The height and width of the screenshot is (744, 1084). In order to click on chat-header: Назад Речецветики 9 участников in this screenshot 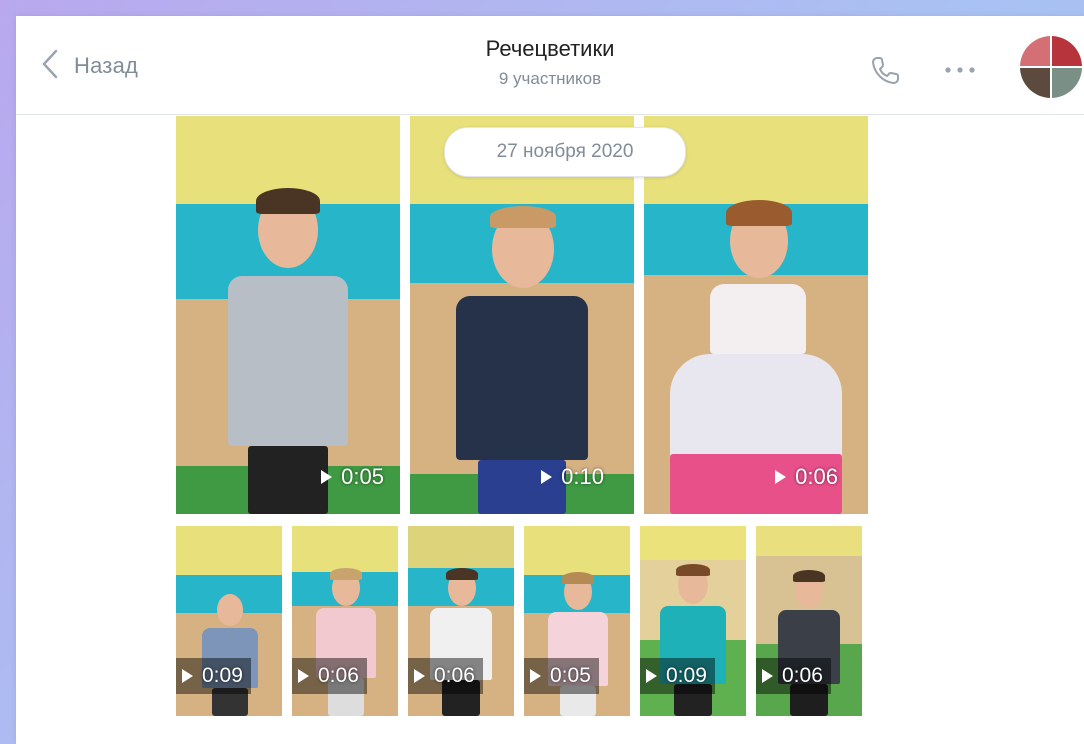, I will do `click(550, 65)`.